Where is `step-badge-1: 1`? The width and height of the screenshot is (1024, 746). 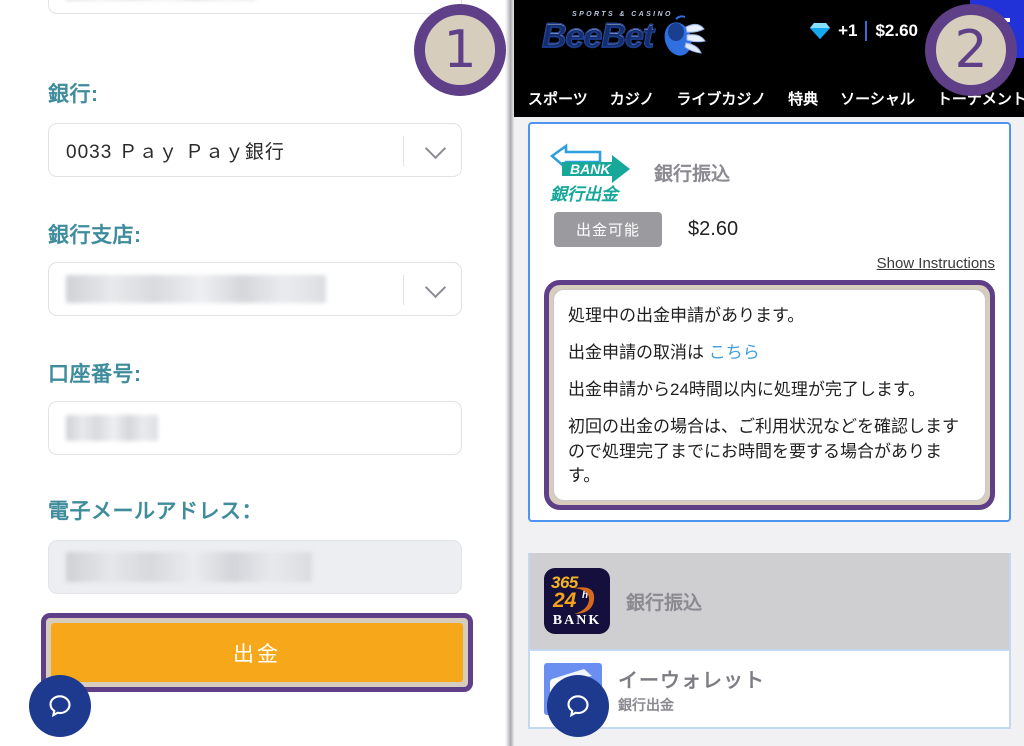 step-badge-1: 1 is located at coordinates (460, 50).